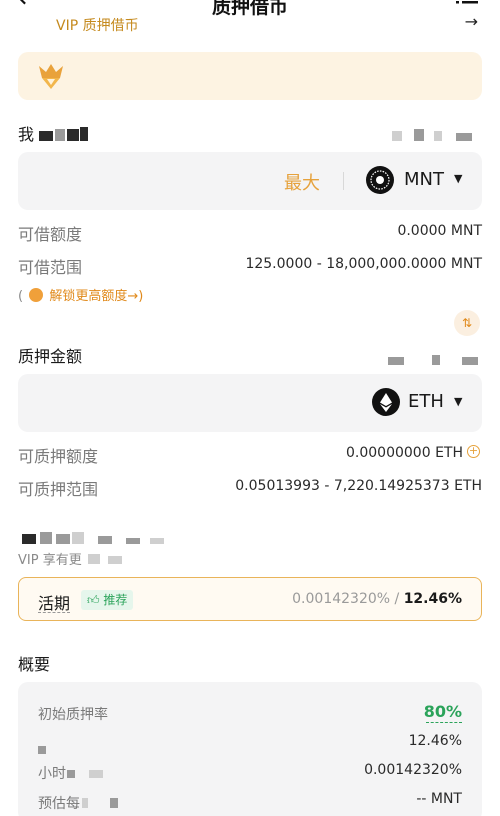  Describe the element at coordinates (443, 711) in the screenshot. I see `initial-ltv-value: 80%` at that location.